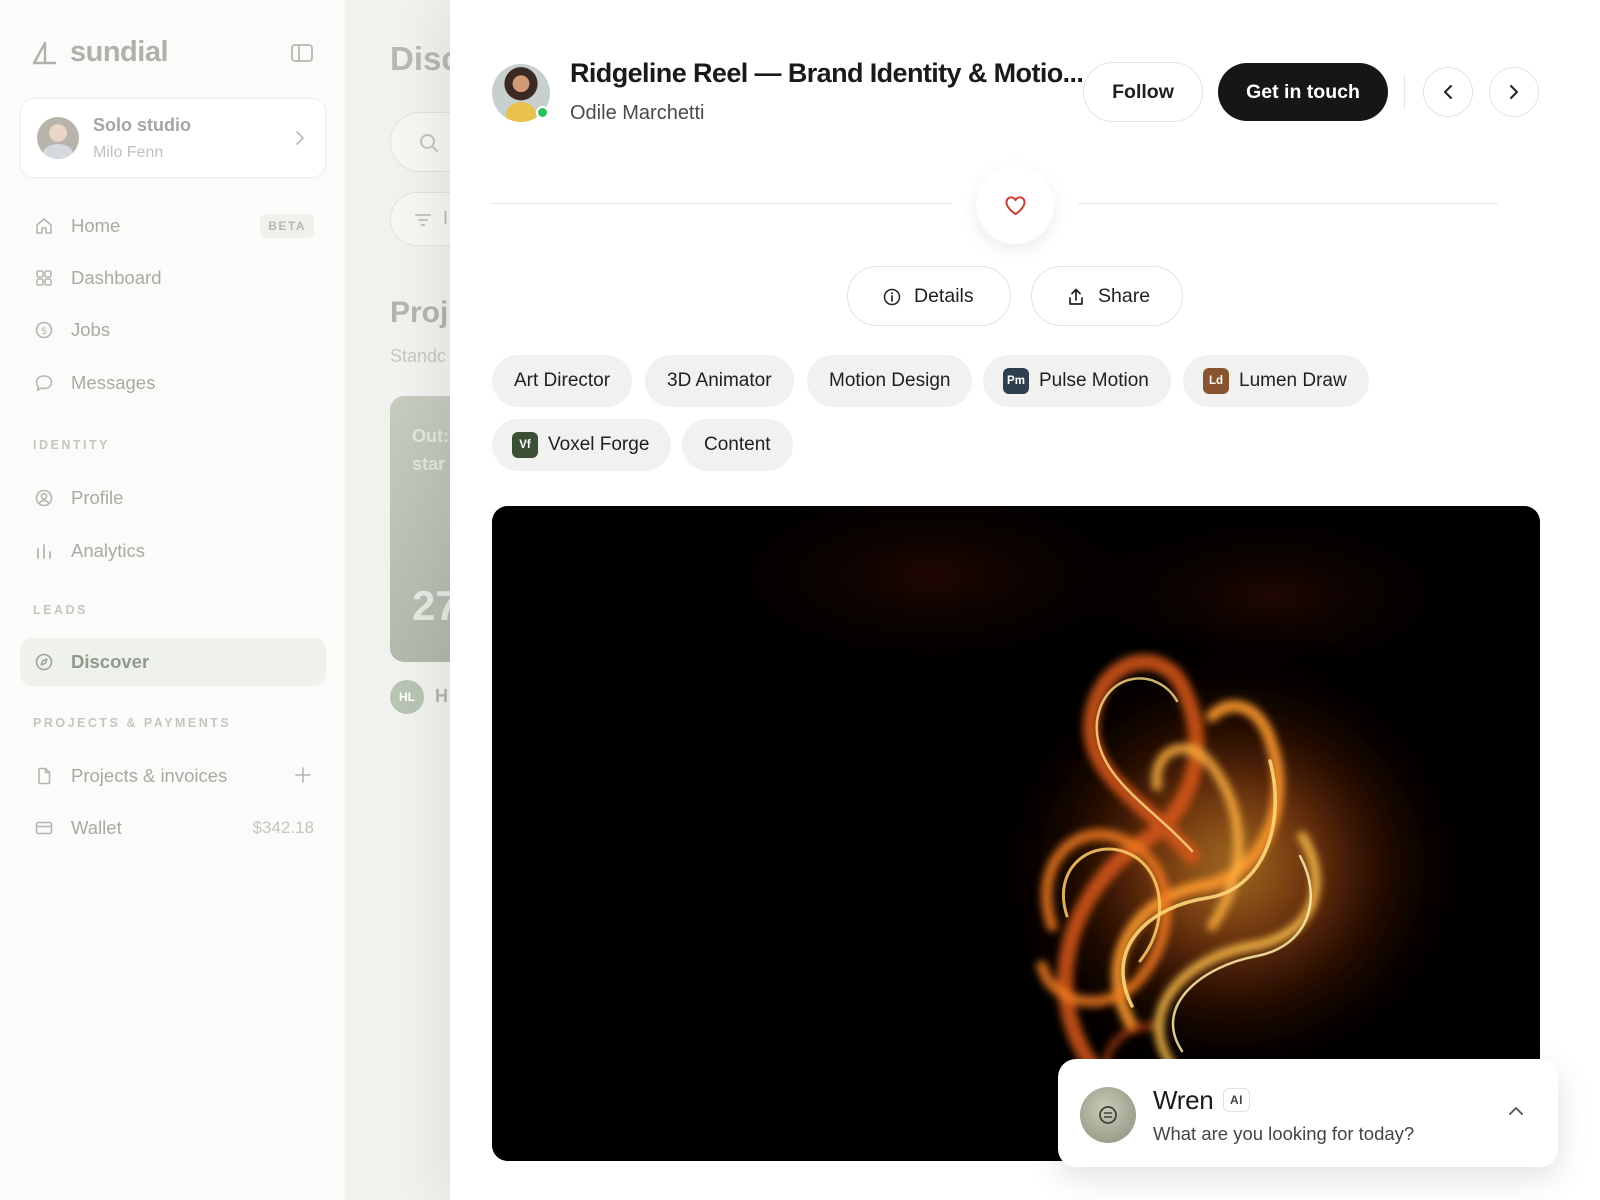 The width and height of the screenshot is (1600, 1200). Describe the element at coordinates (173, 226) in the screenshot. I see `sidebar-item-home: Home BETA` at that location.